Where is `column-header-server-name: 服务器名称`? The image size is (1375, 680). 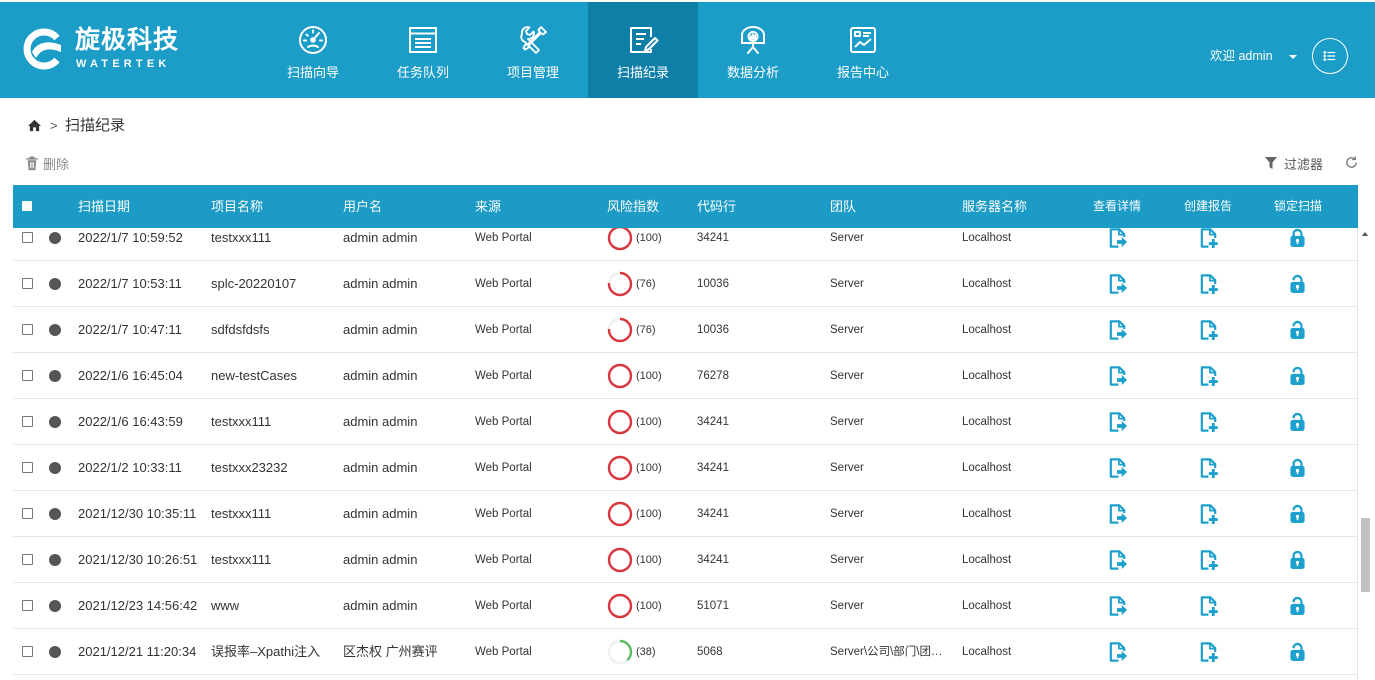
column-header-server-name: 服务器名称 is located at coordinates (994, 206).